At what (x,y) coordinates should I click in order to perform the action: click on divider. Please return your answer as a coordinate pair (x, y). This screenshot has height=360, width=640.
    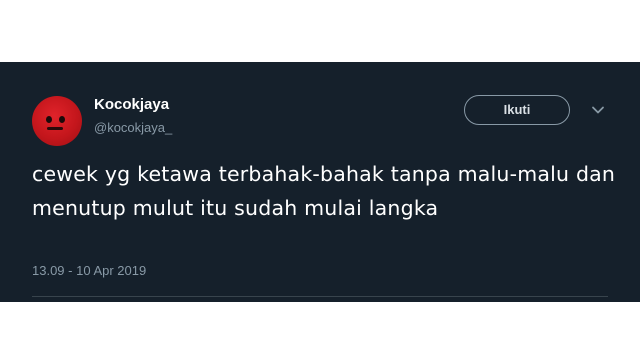
    Looking at the image, I should click on (320, 296).